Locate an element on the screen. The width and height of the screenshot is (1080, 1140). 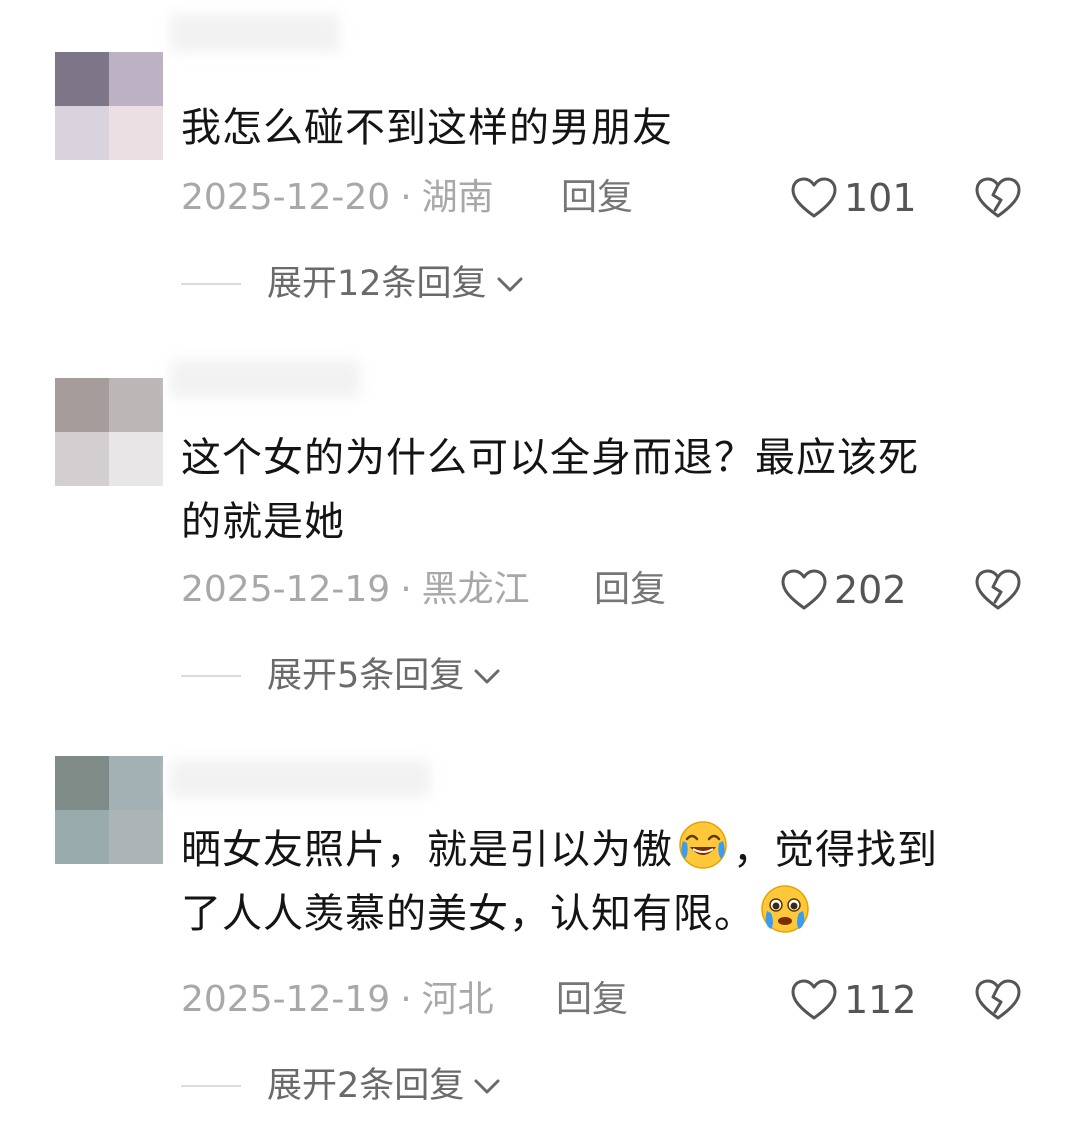
comment-location: 河北 is located at coordinates (457, 999).